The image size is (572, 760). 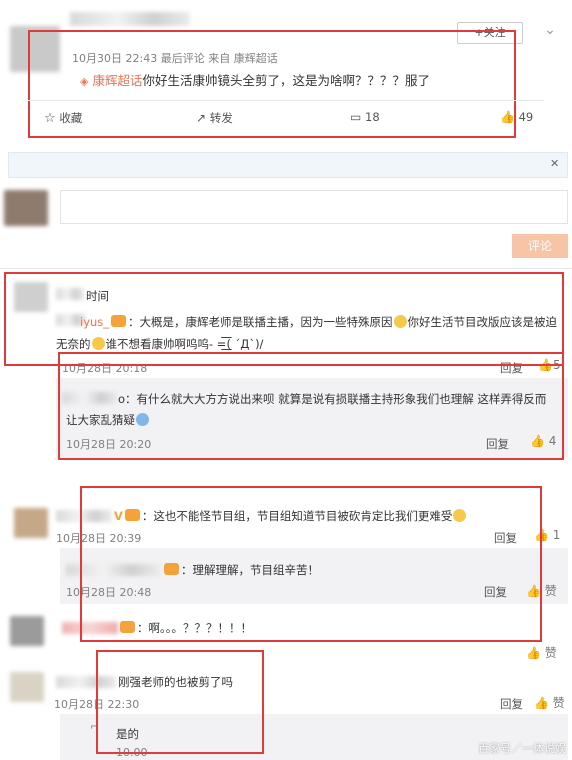 I want to click on submit-comment-label: 评论, so click(x=539, y=246).